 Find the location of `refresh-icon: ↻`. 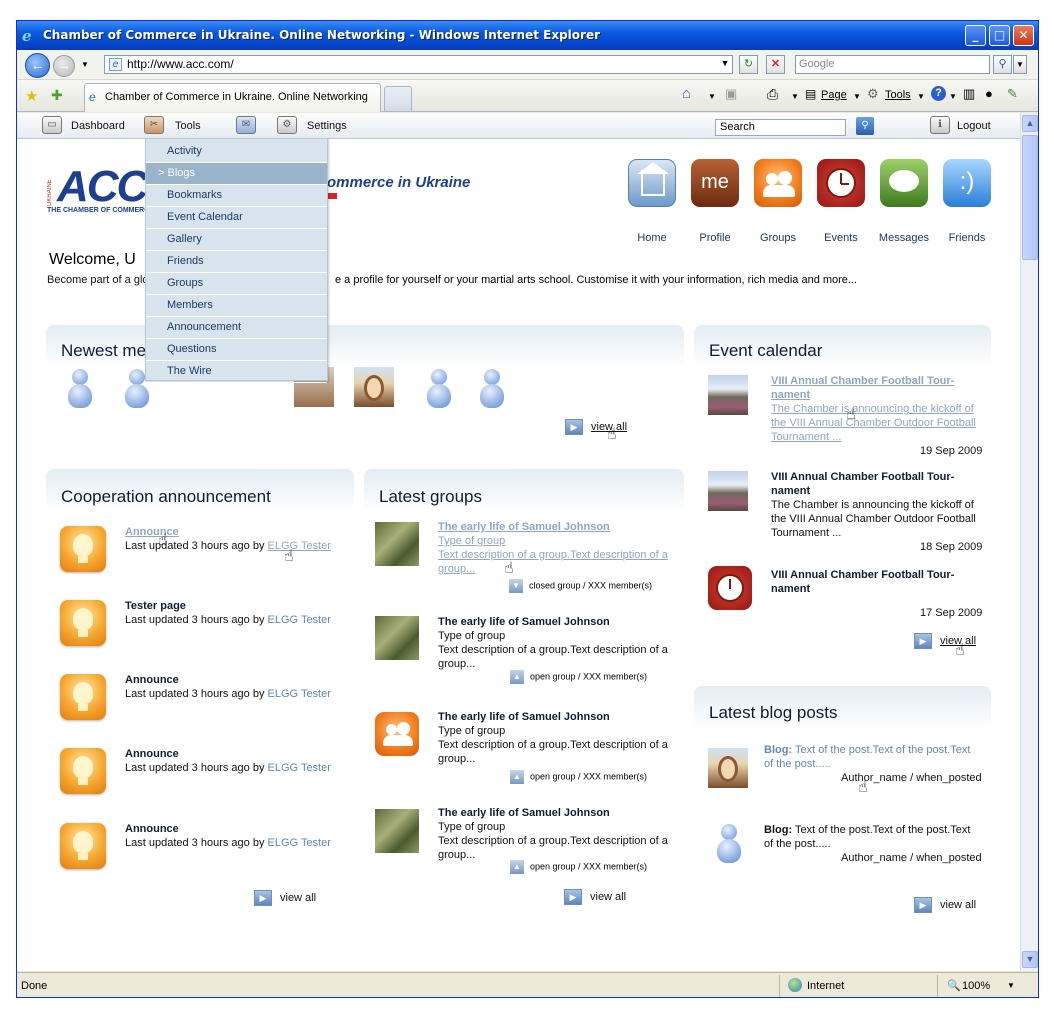

refresh-icon: ↻ is located at coordinates (748, 64).